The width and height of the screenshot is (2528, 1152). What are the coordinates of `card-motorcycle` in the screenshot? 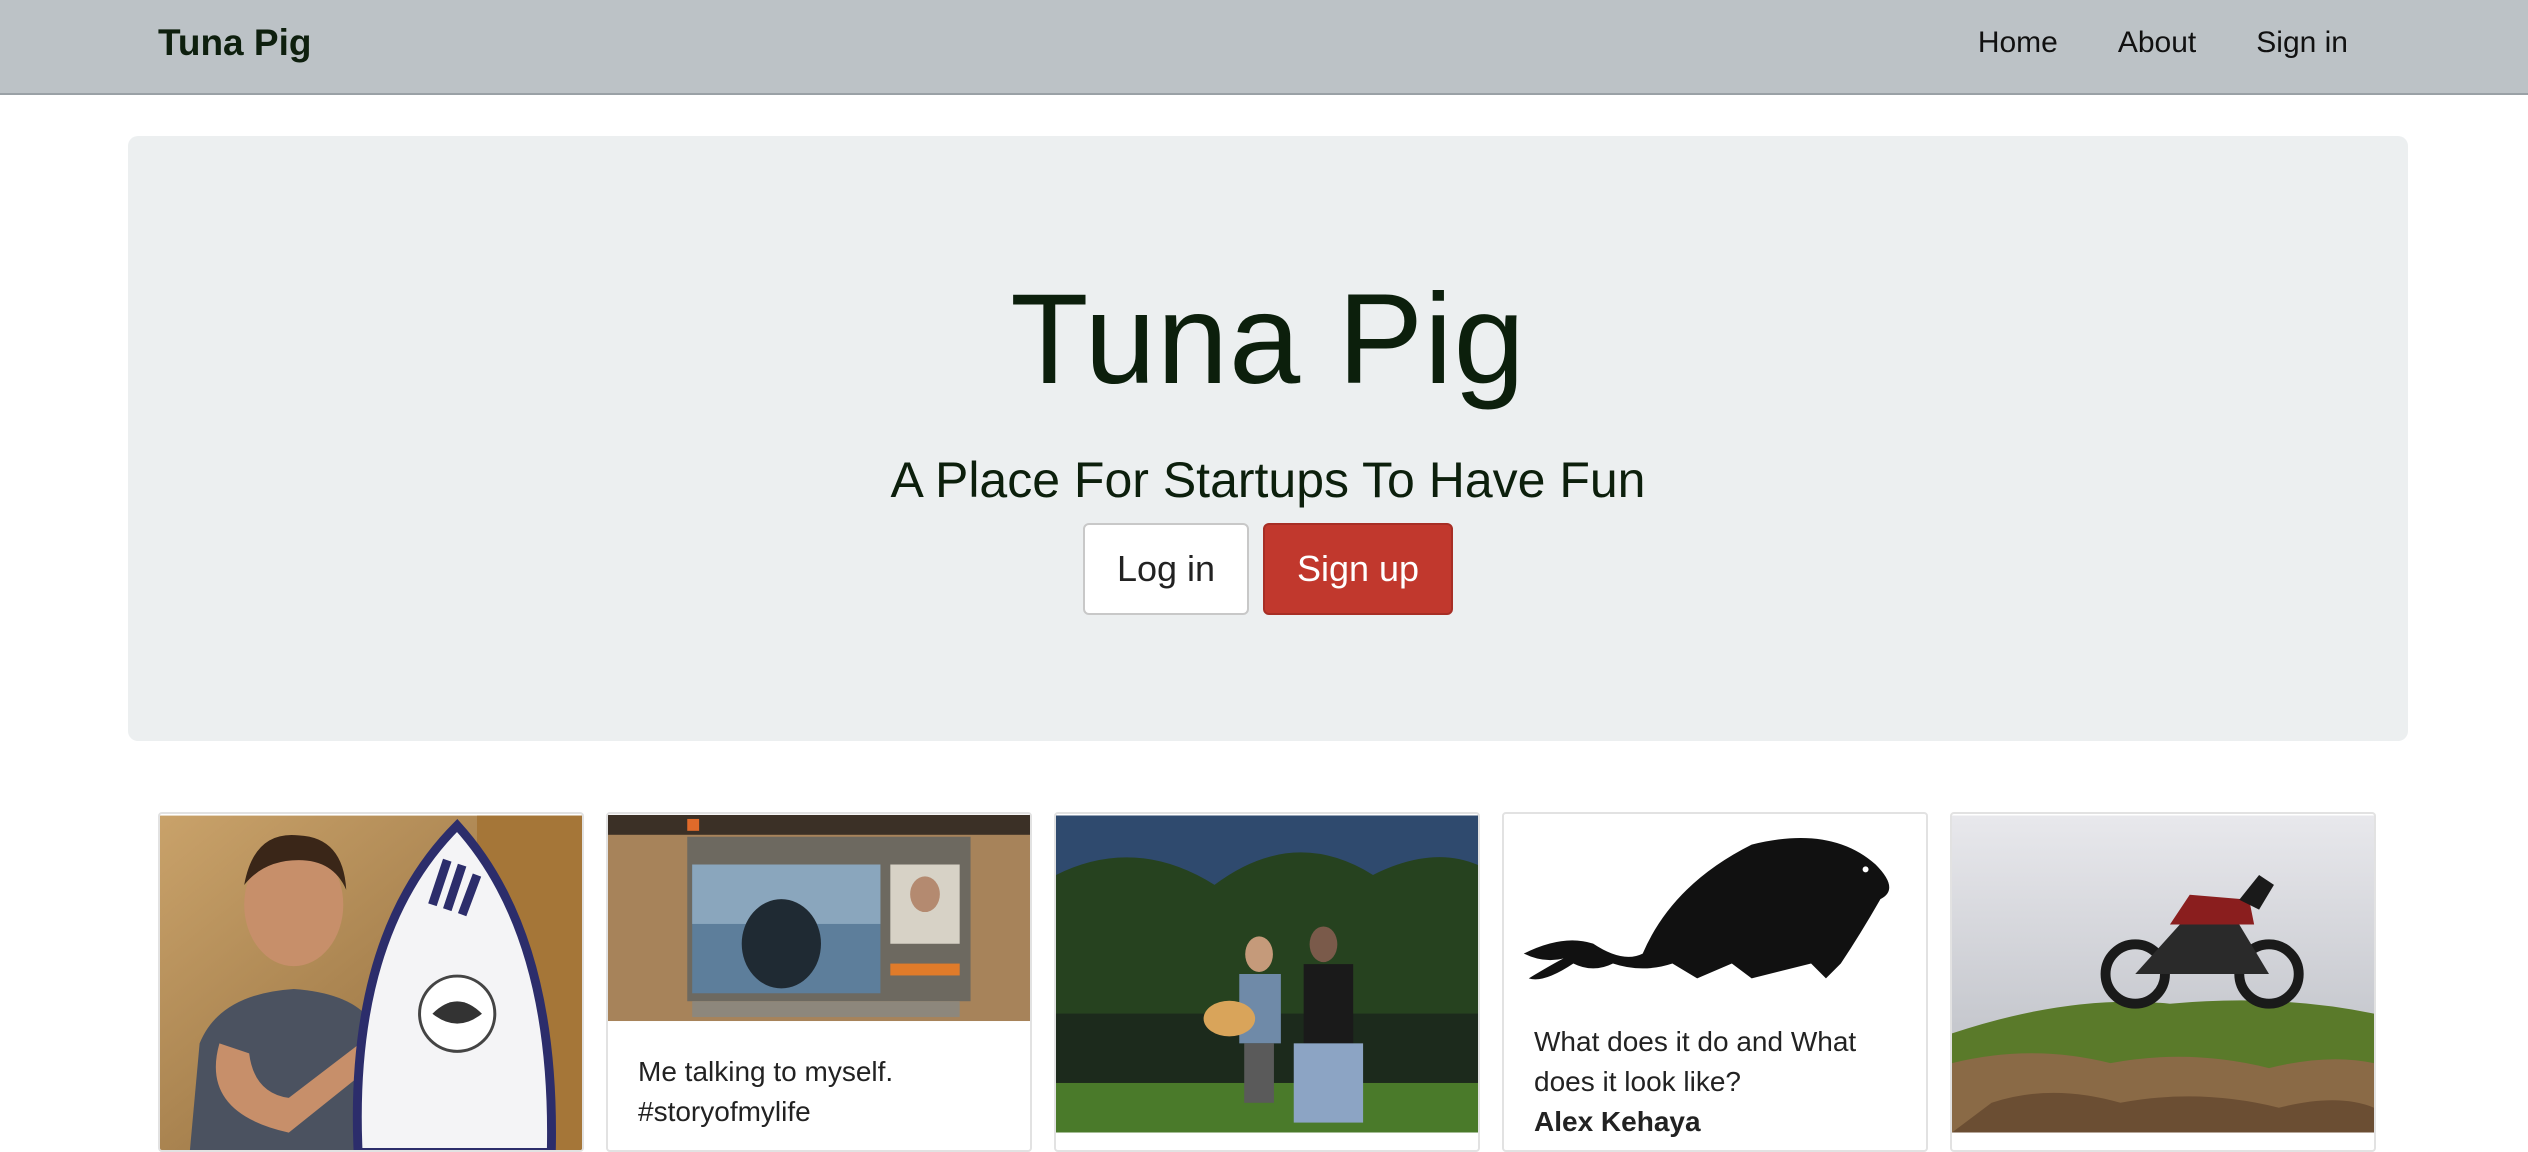 It's located at (2163, 982).